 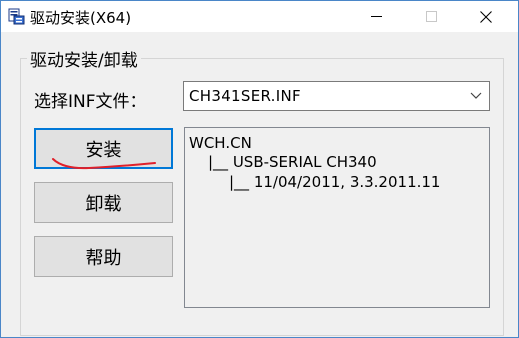 I want to click on maximize-icon, so click(x=431, y=16).